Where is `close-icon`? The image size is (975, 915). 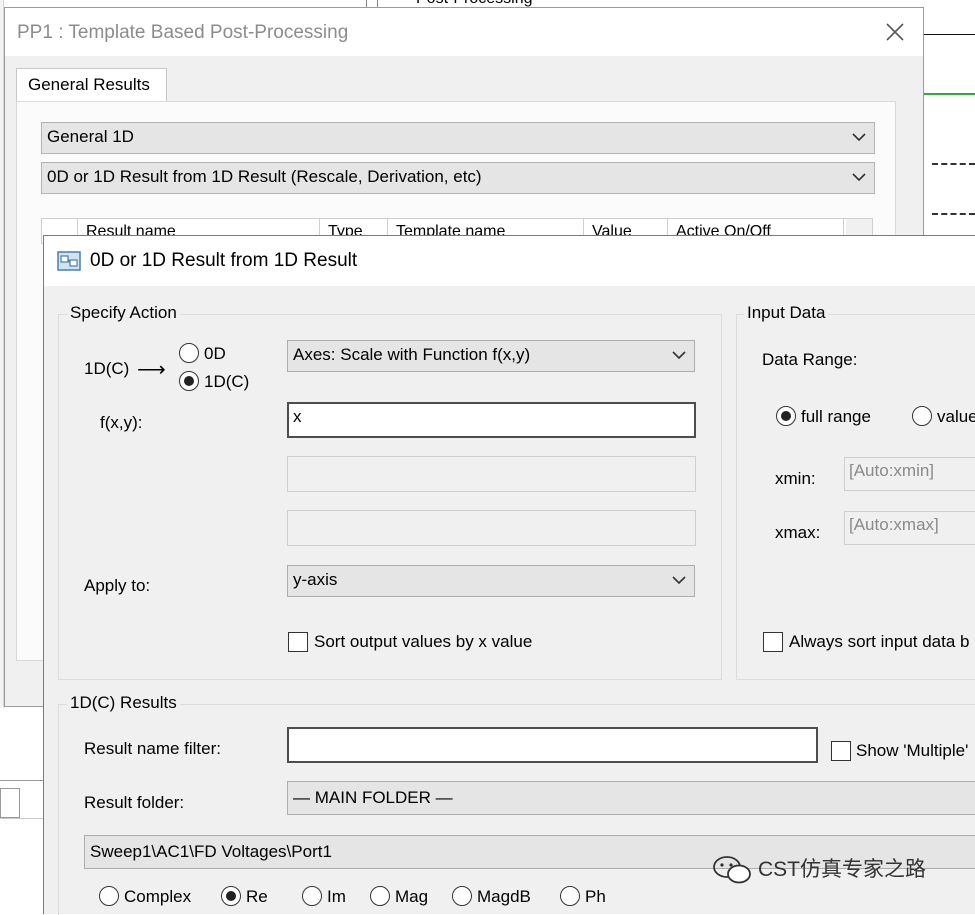 close-icon is located at coordinates (895, 32).